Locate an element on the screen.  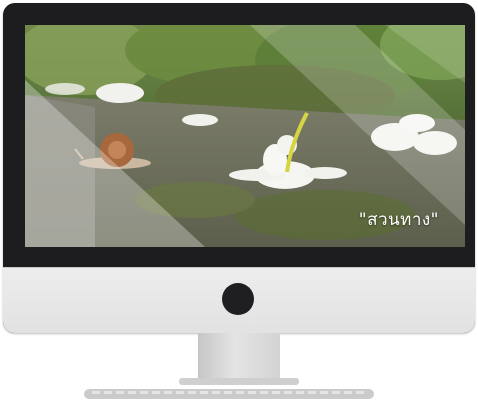
camera-dot-icon is located at coordinates (238, 299).